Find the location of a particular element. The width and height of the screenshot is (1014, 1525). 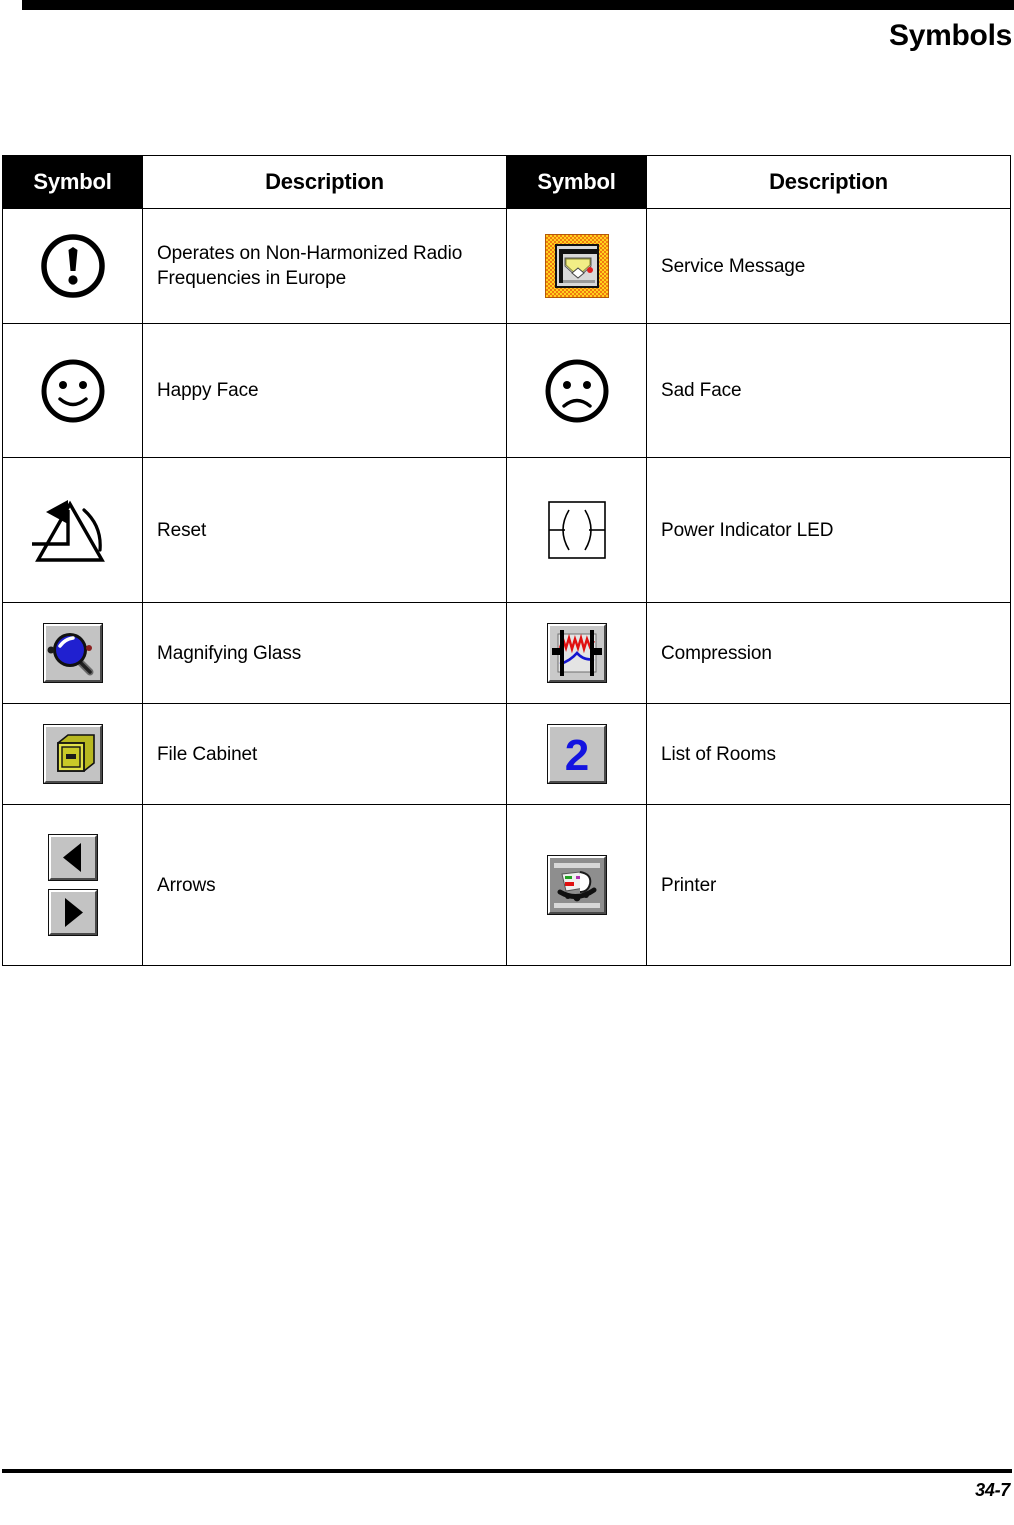

symbol-cell-magnifying-glass is located at coordinates (72, 653).